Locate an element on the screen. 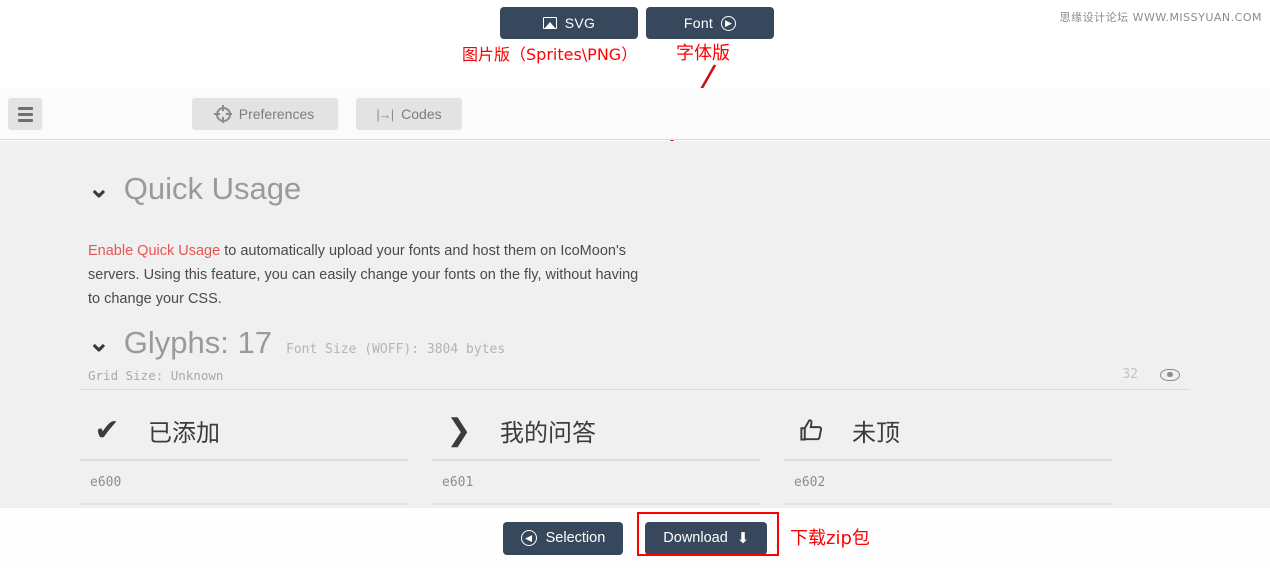 This screenshot has height=568, width=1270. hamburger-menu-icon is located at coordinates (25, 114).